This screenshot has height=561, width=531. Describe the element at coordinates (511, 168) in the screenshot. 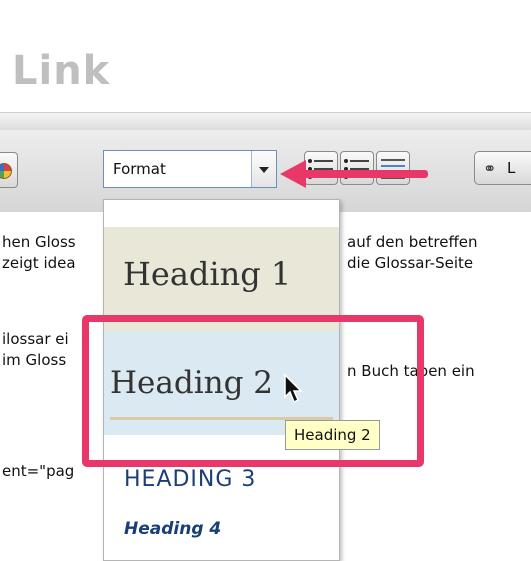

I see `link-button-label: L` at that location.